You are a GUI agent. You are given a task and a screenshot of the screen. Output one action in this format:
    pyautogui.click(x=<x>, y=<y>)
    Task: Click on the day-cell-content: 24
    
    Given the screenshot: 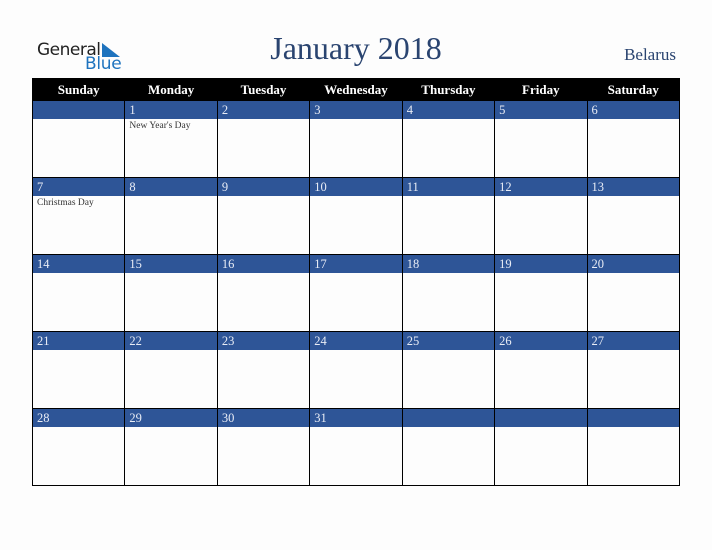 What is the action you would take?
    pyautogui.click(x=356, y=370)
    